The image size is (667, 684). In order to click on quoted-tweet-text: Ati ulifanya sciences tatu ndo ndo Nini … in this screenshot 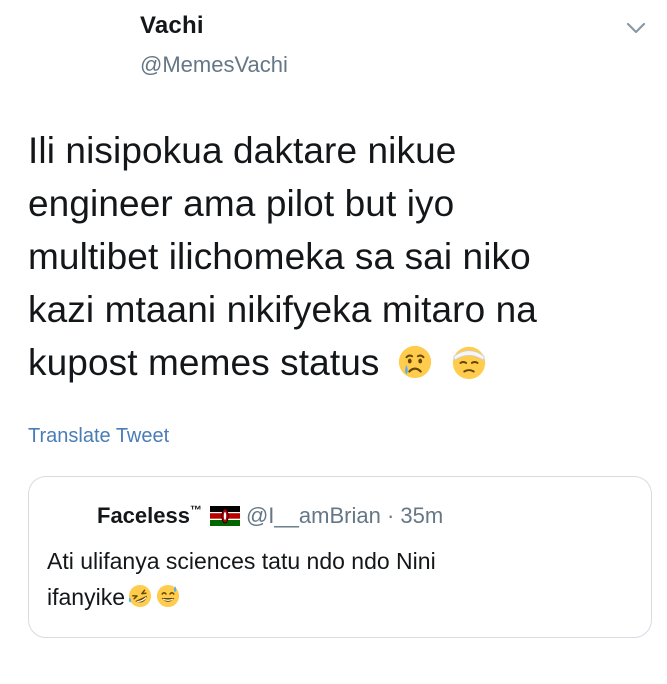, I will do `click(337, 579)`.